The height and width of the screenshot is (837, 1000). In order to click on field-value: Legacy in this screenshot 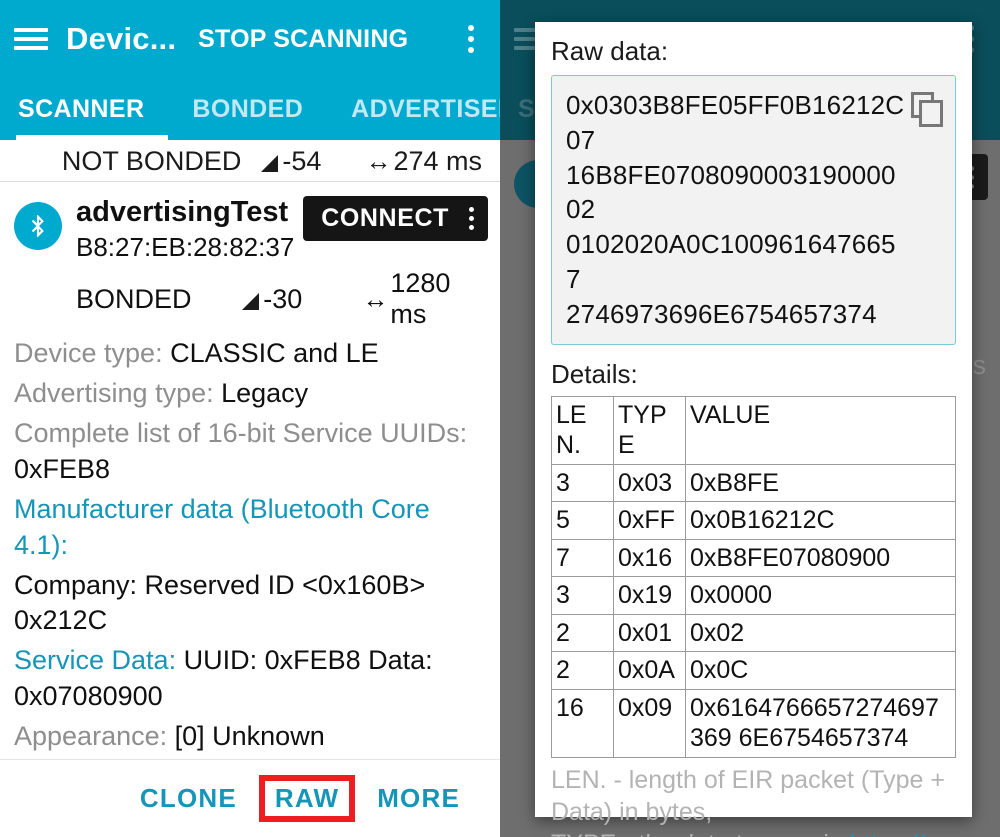, I will do `click(265, 393)`.